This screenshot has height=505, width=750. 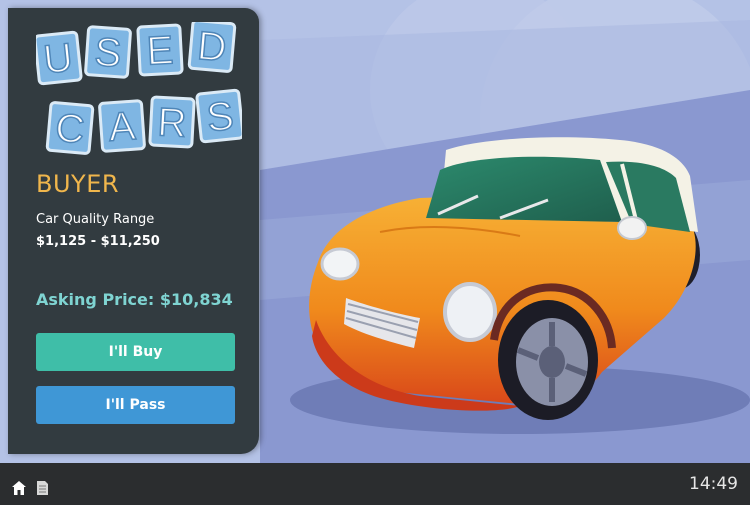 I want to click on logo-letter: R, so click(x=171, y=122).